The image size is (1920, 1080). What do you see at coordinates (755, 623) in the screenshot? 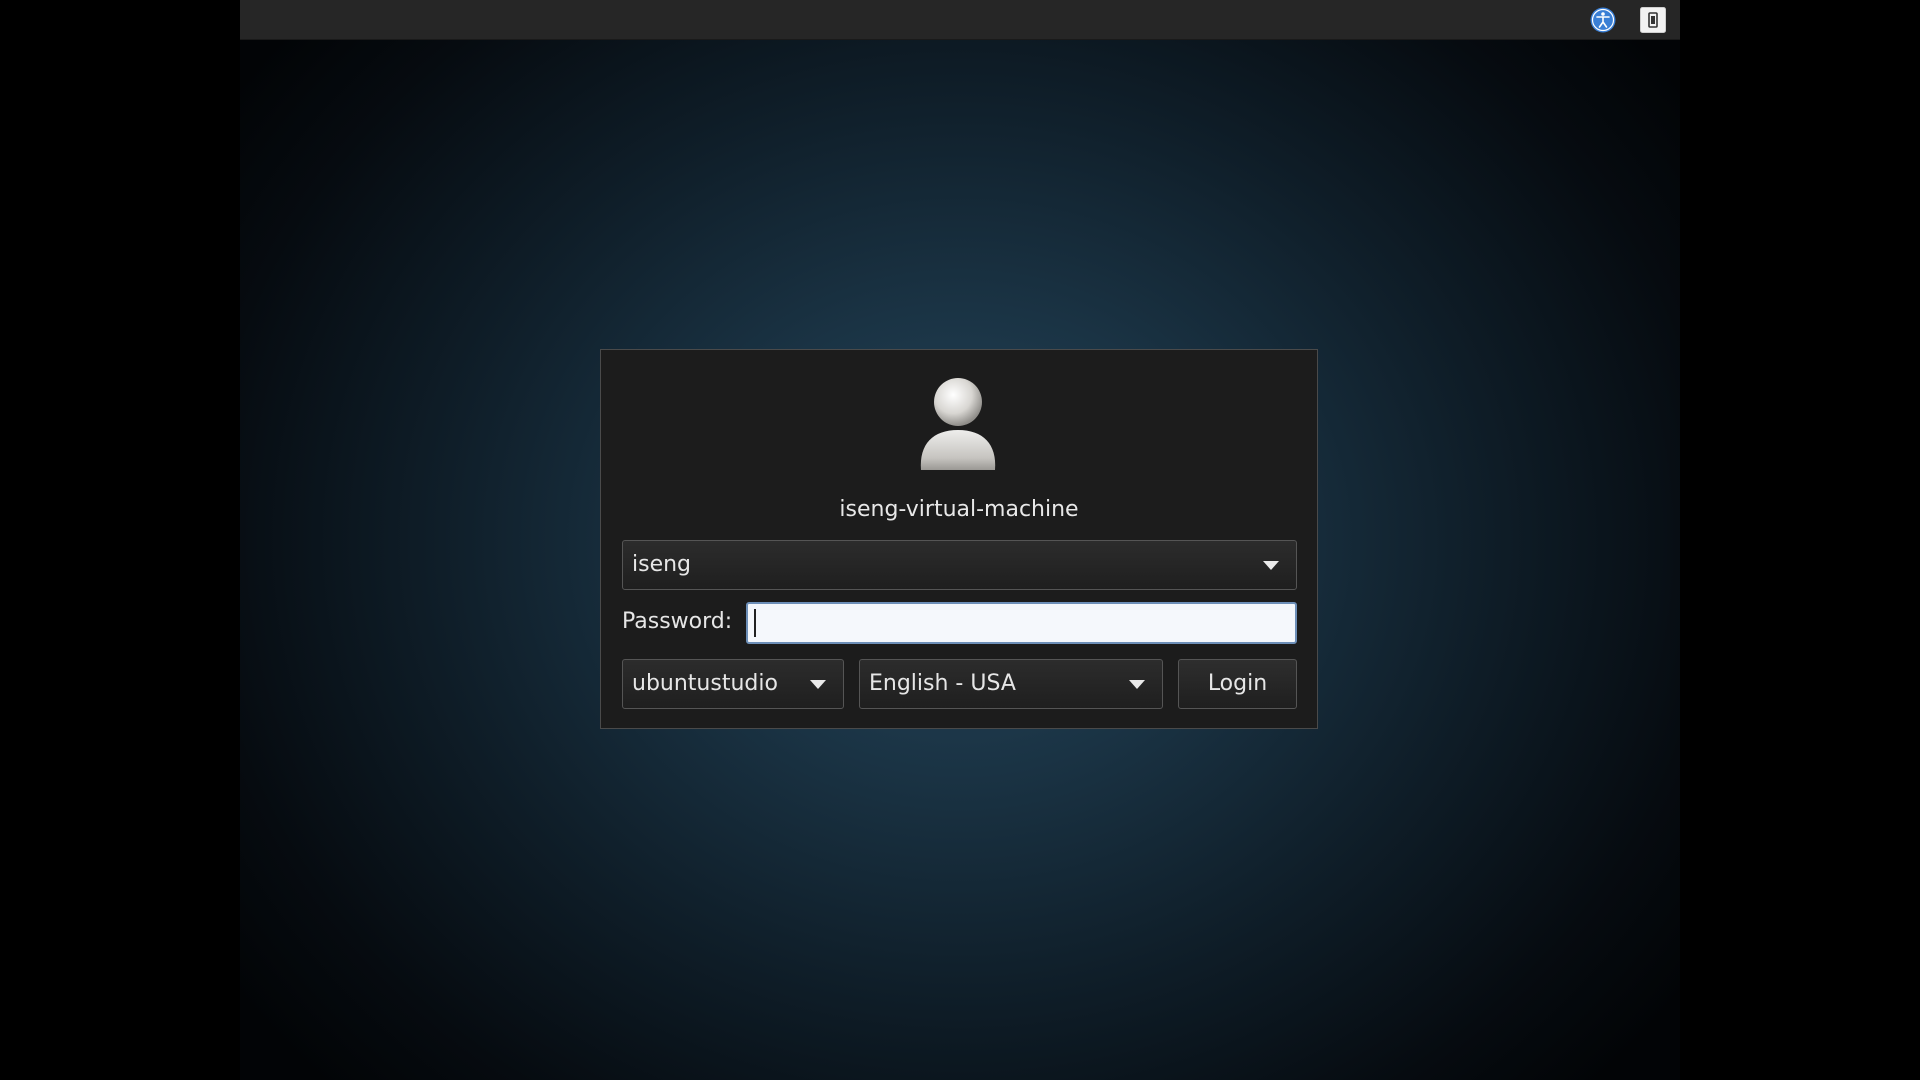
I see `text-cursor` at bounding box center [755, 623].